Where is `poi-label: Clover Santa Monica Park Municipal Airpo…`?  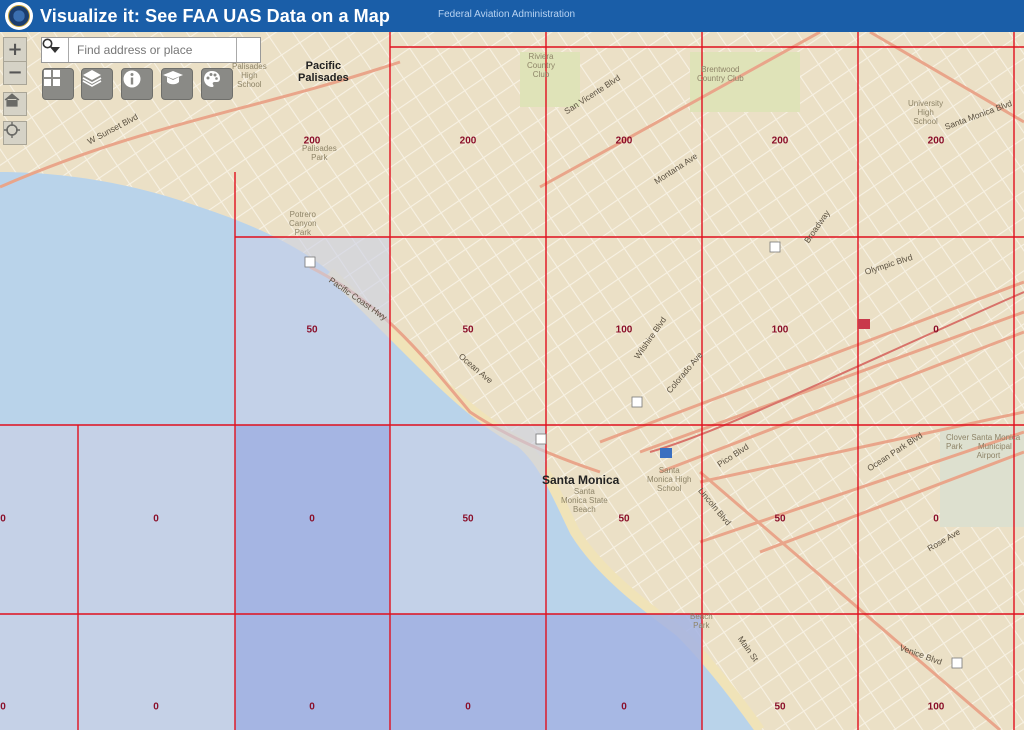
poi-label: Clover Santa Monica Park Municipal Airpo… is located at coordinates (983, 446).